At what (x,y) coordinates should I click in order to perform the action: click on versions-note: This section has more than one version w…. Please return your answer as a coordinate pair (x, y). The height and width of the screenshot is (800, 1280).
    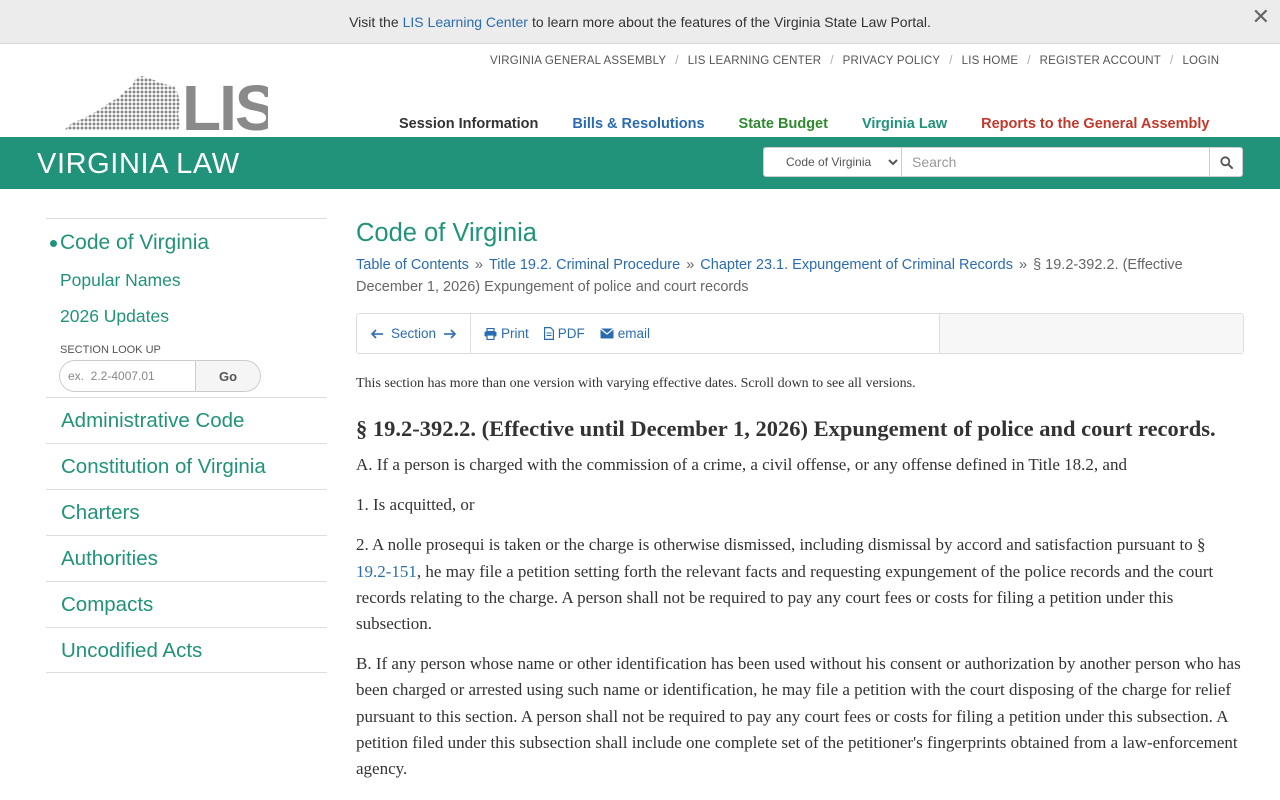
    Looking at the image, I should click on (636, 383).